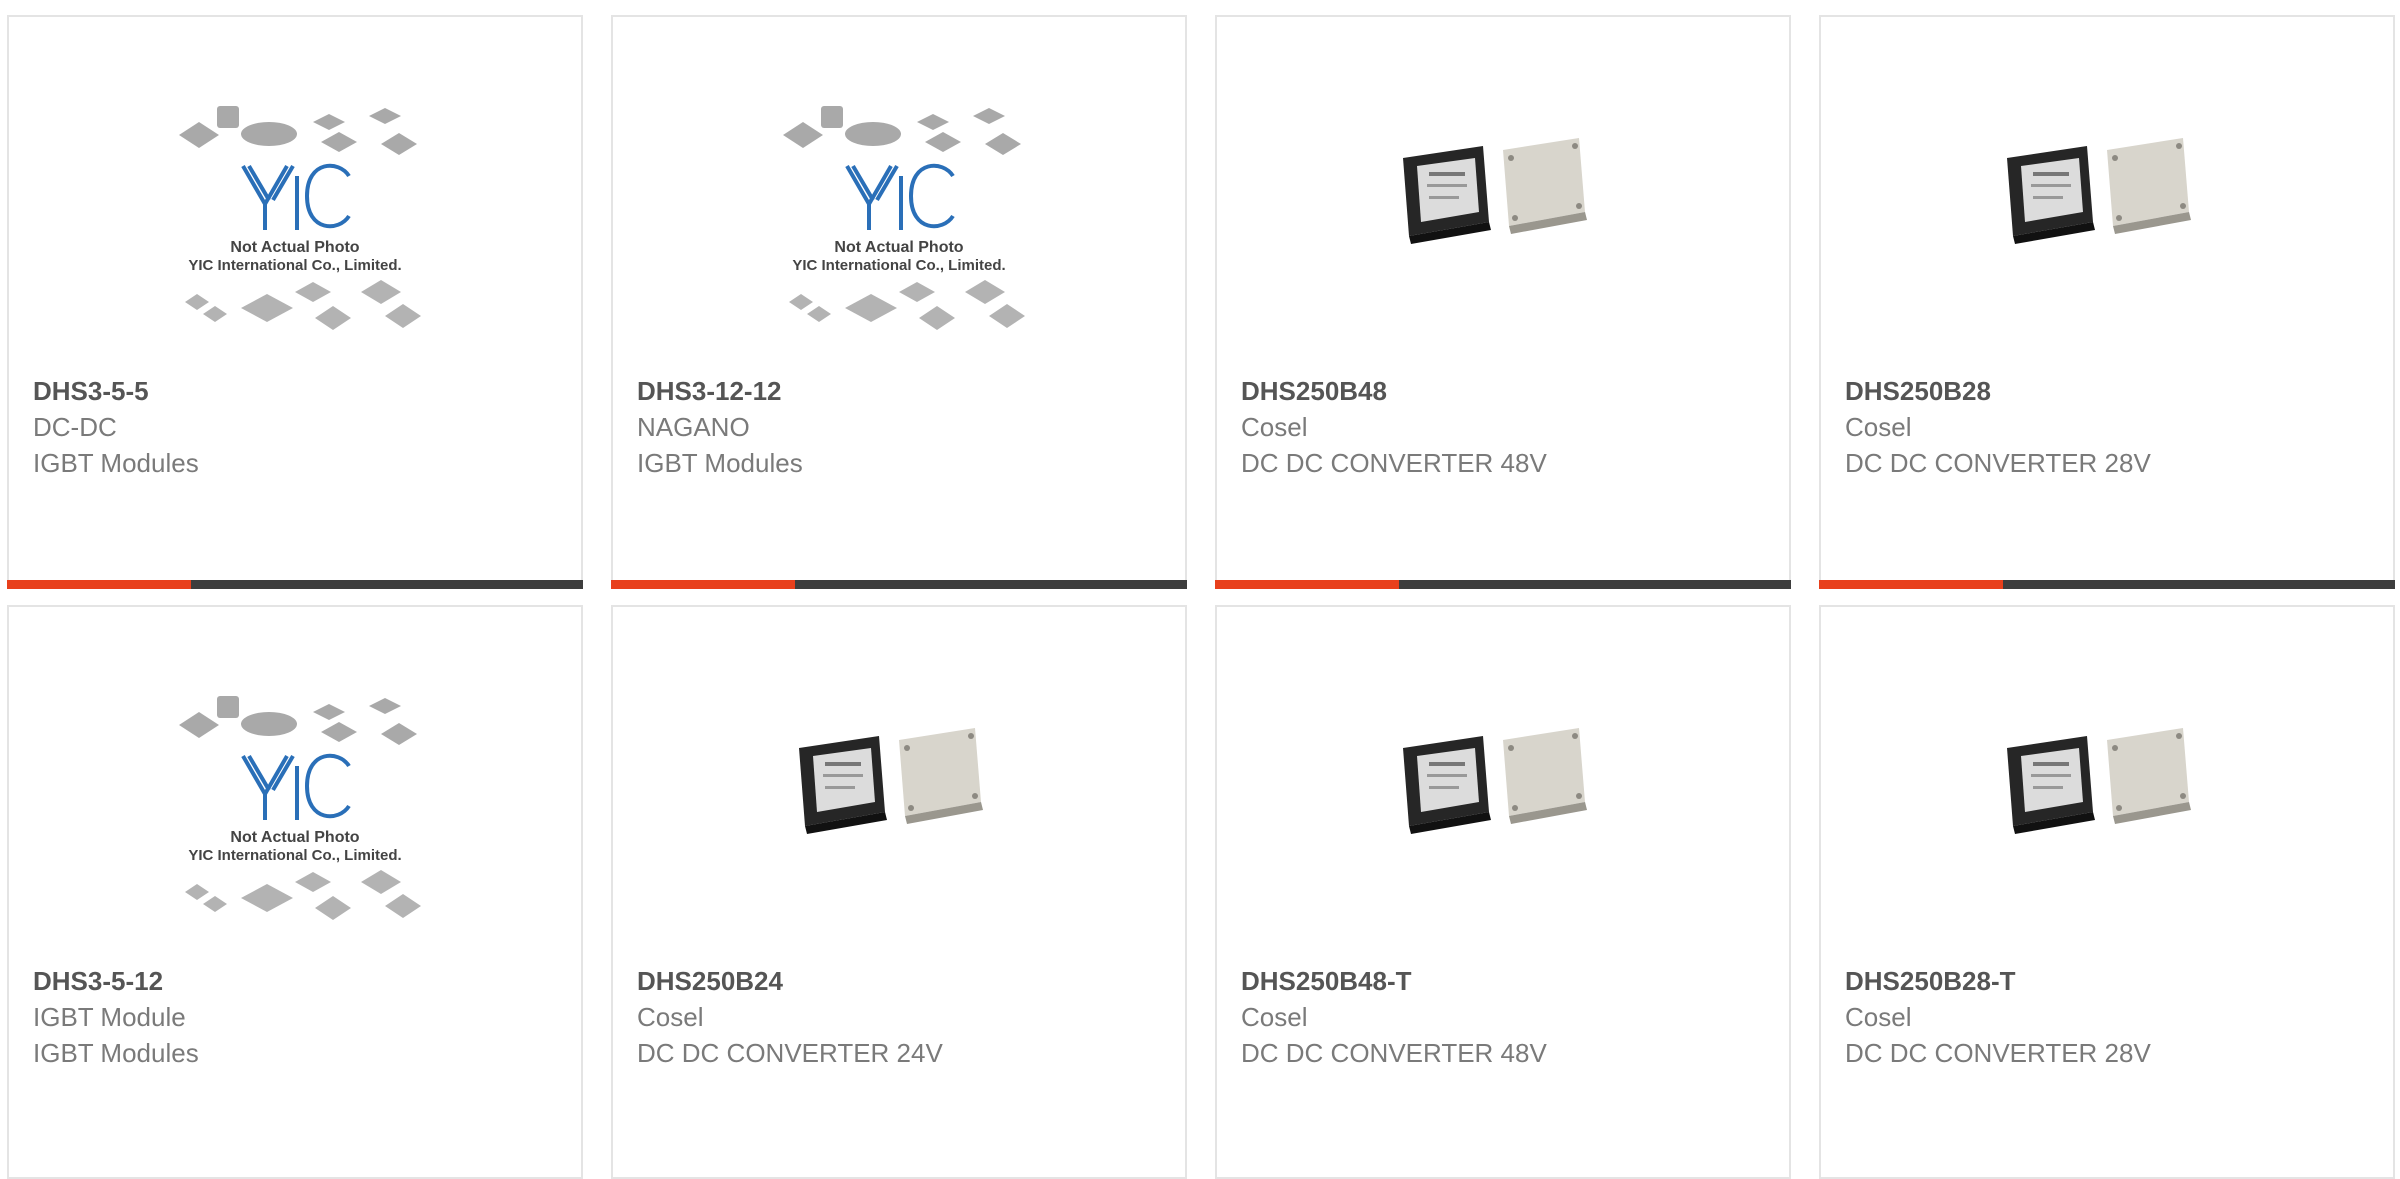 The image size is (2400, 1179). I want to click on part-number-link: DHS250B48-T, so click(1505, 981).